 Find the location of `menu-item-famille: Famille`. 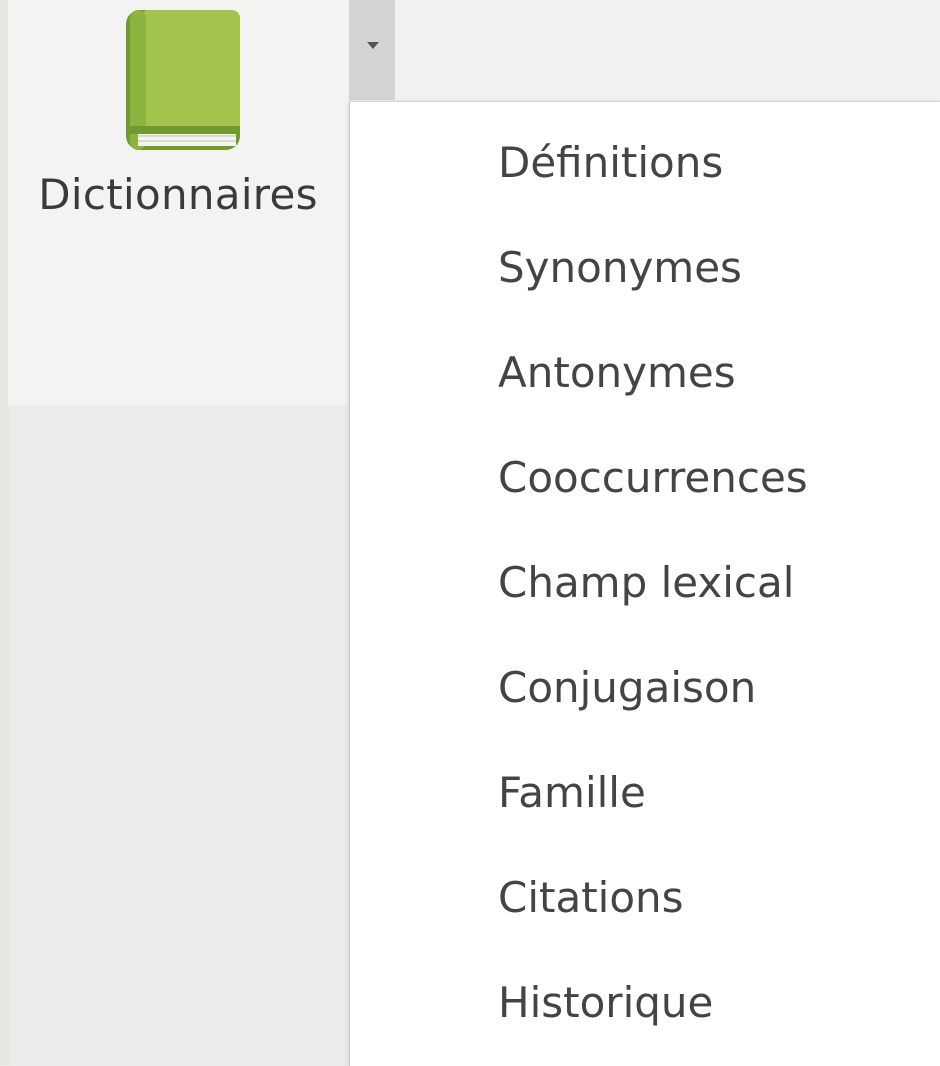

menu-item-famille: Famille is located at coordinates (645, 794).